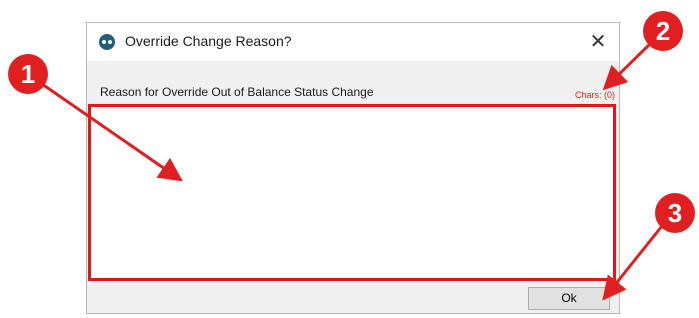  Describe the element at coordinates (208, 41) in the screenshot. I see `dialog-title: Override Change Reason?` at that location.